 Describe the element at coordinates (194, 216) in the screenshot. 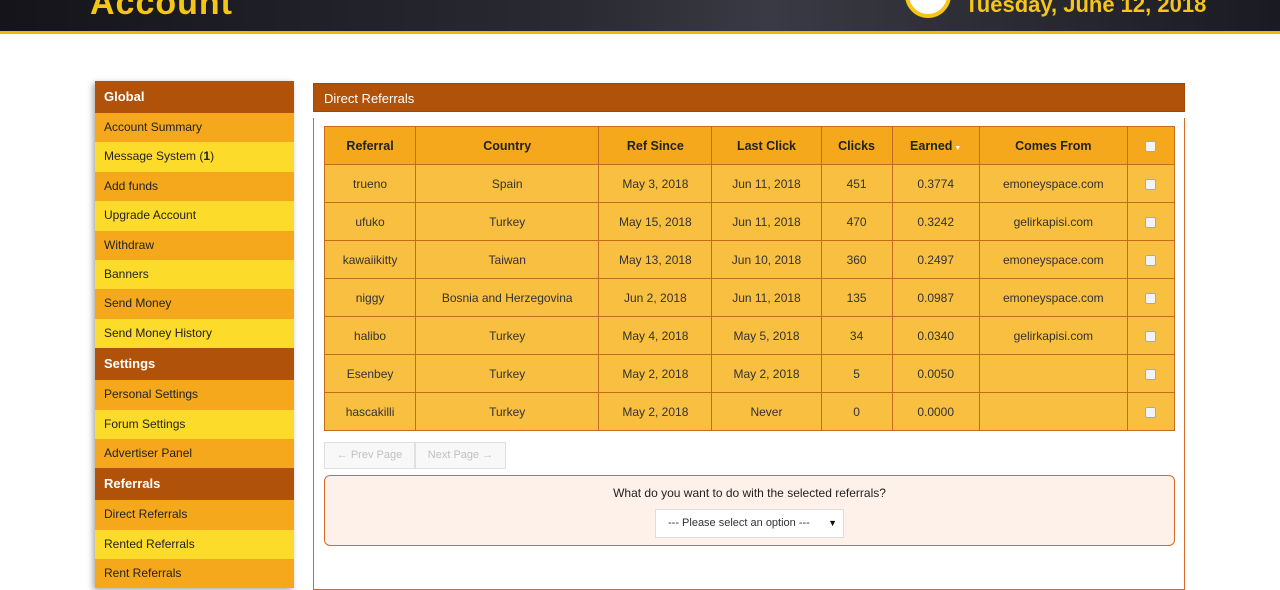

I see `sidebar-item-upgrade-account: Upgrade Account` at that location.